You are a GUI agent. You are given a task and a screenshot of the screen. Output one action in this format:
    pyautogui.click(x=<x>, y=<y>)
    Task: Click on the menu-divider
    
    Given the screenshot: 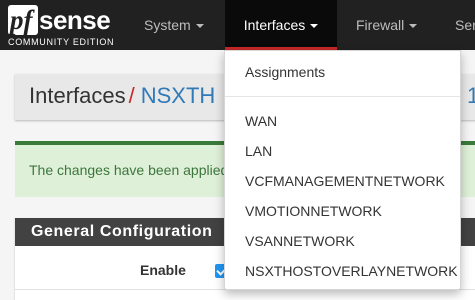 What is the action you would take?
    pyautogui.click(x=342, y=96)
    